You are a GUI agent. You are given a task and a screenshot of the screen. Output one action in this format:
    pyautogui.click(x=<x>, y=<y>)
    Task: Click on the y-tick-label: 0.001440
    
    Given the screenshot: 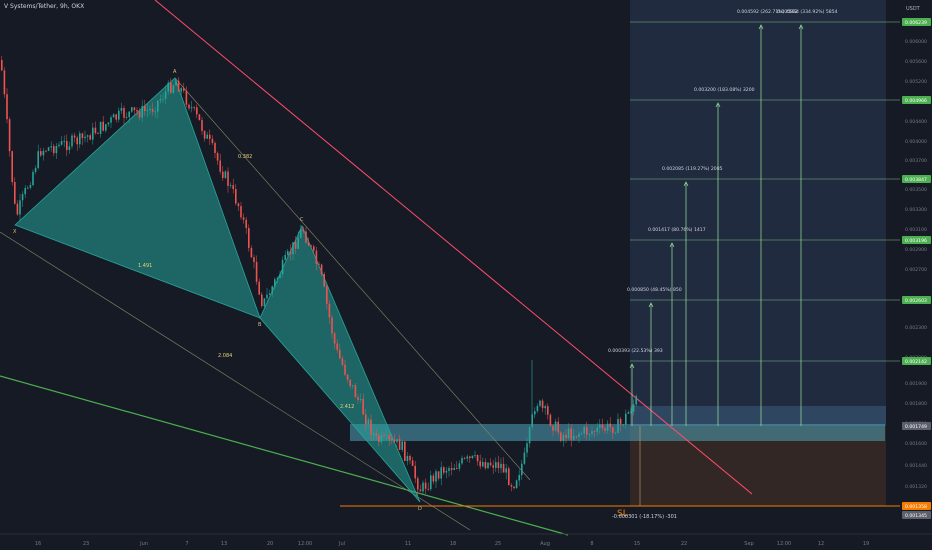 What is the action you would take?
    pyautogui.click(x=916, y=466)
    